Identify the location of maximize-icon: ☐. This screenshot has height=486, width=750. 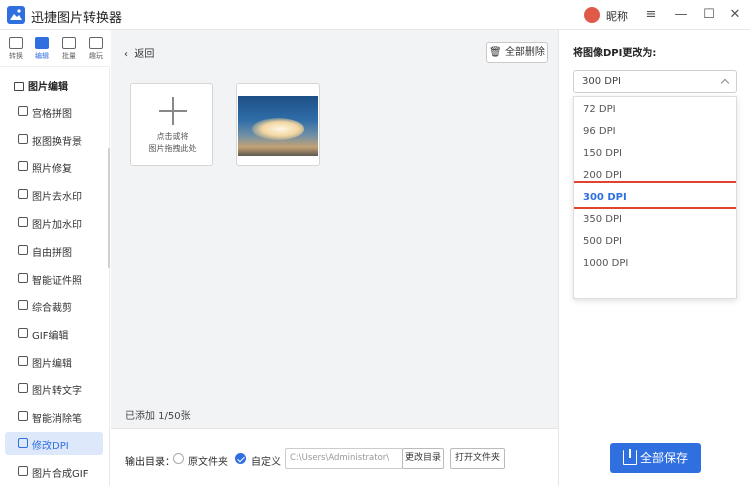
(709, 15).